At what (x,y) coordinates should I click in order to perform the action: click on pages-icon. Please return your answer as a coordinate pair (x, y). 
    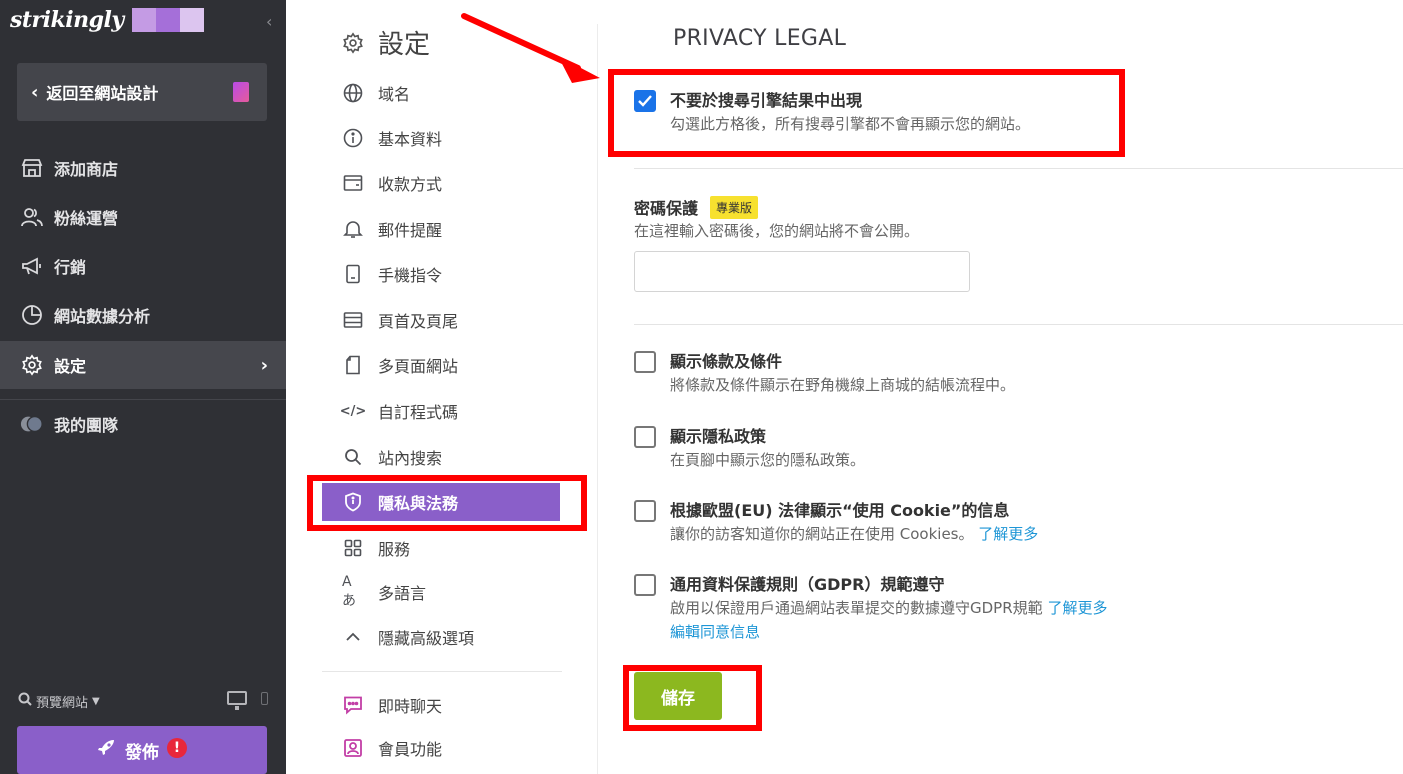
    Looking at the image, I should click on (353, 365).